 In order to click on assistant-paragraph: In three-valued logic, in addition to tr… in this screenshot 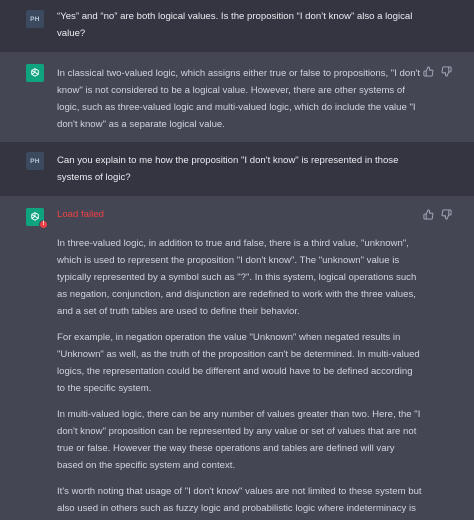, I will do `click(237, 277)`.